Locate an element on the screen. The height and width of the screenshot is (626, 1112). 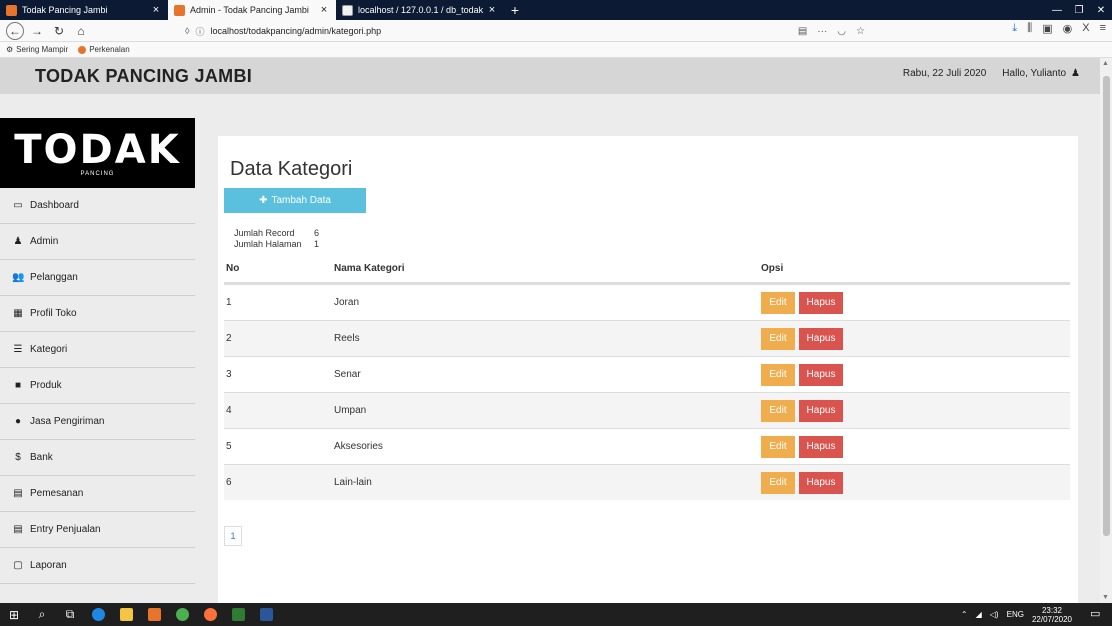
firefox-icon is located at coordinates (210, 614).